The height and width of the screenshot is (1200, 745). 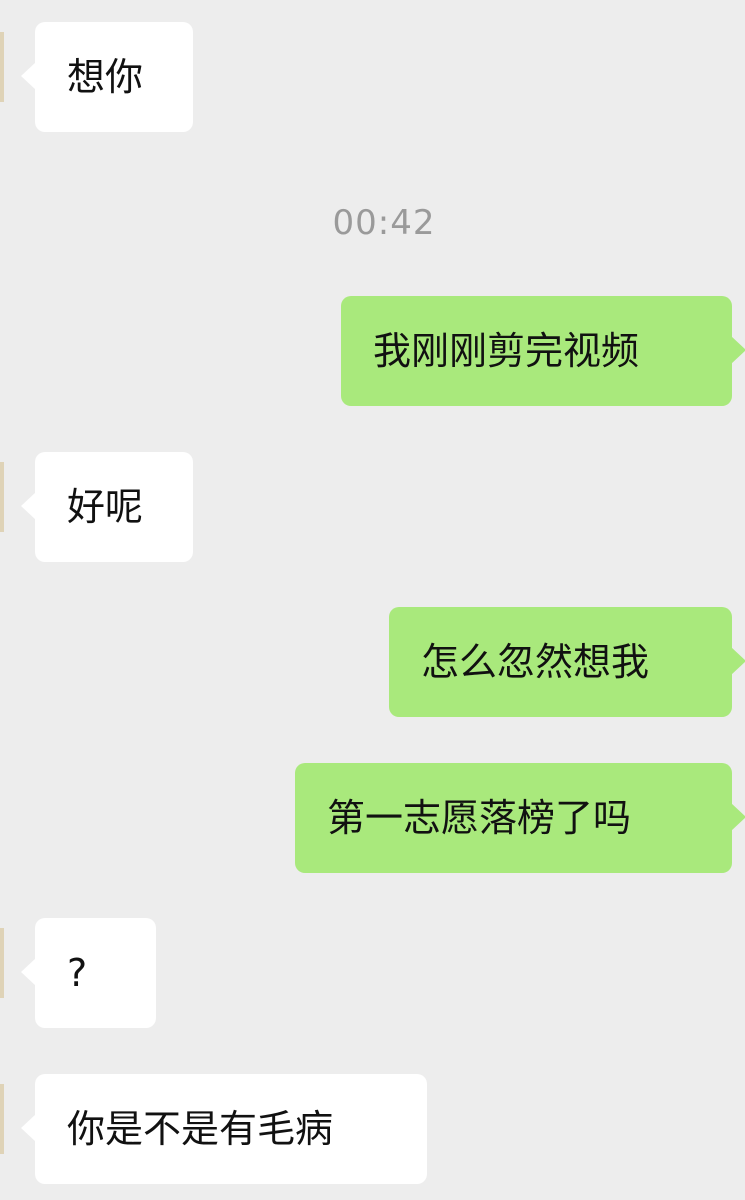 What do you see at coordinates (567, 662) in the screenshot?
I see `outgoing-message-bubble: 怎么忽然想我` at bounding box center [567, 662].